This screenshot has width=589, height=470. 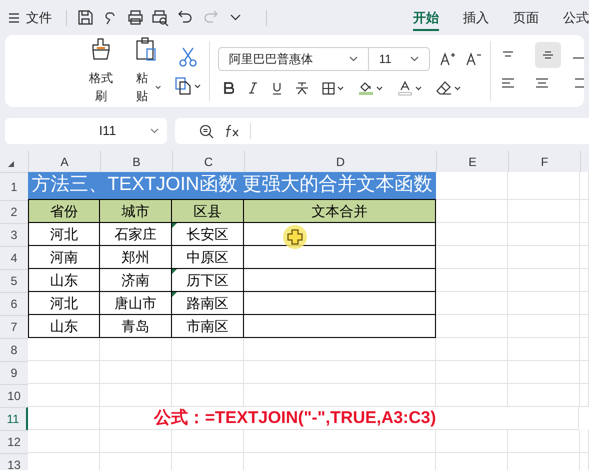 I want to click on preview-icon, so click(x=160, y=17).